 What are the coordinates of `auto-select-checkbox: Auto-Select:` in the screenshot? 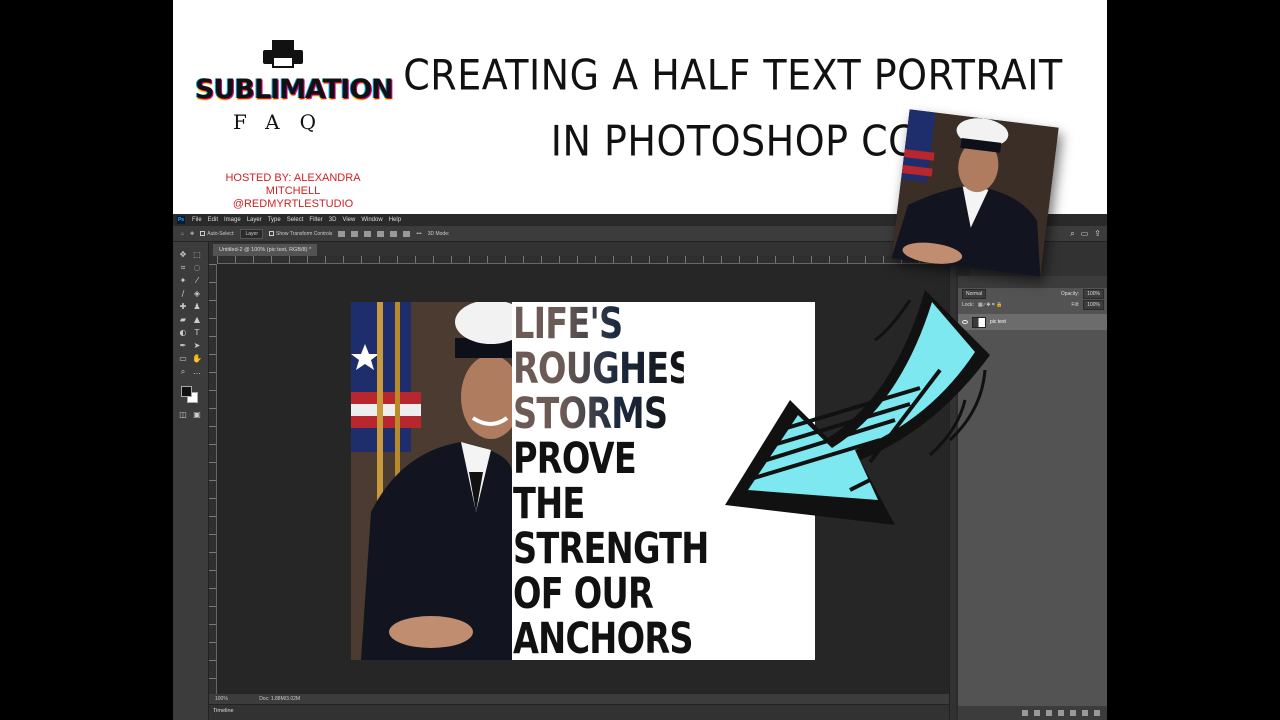 It's located at (217, 234).